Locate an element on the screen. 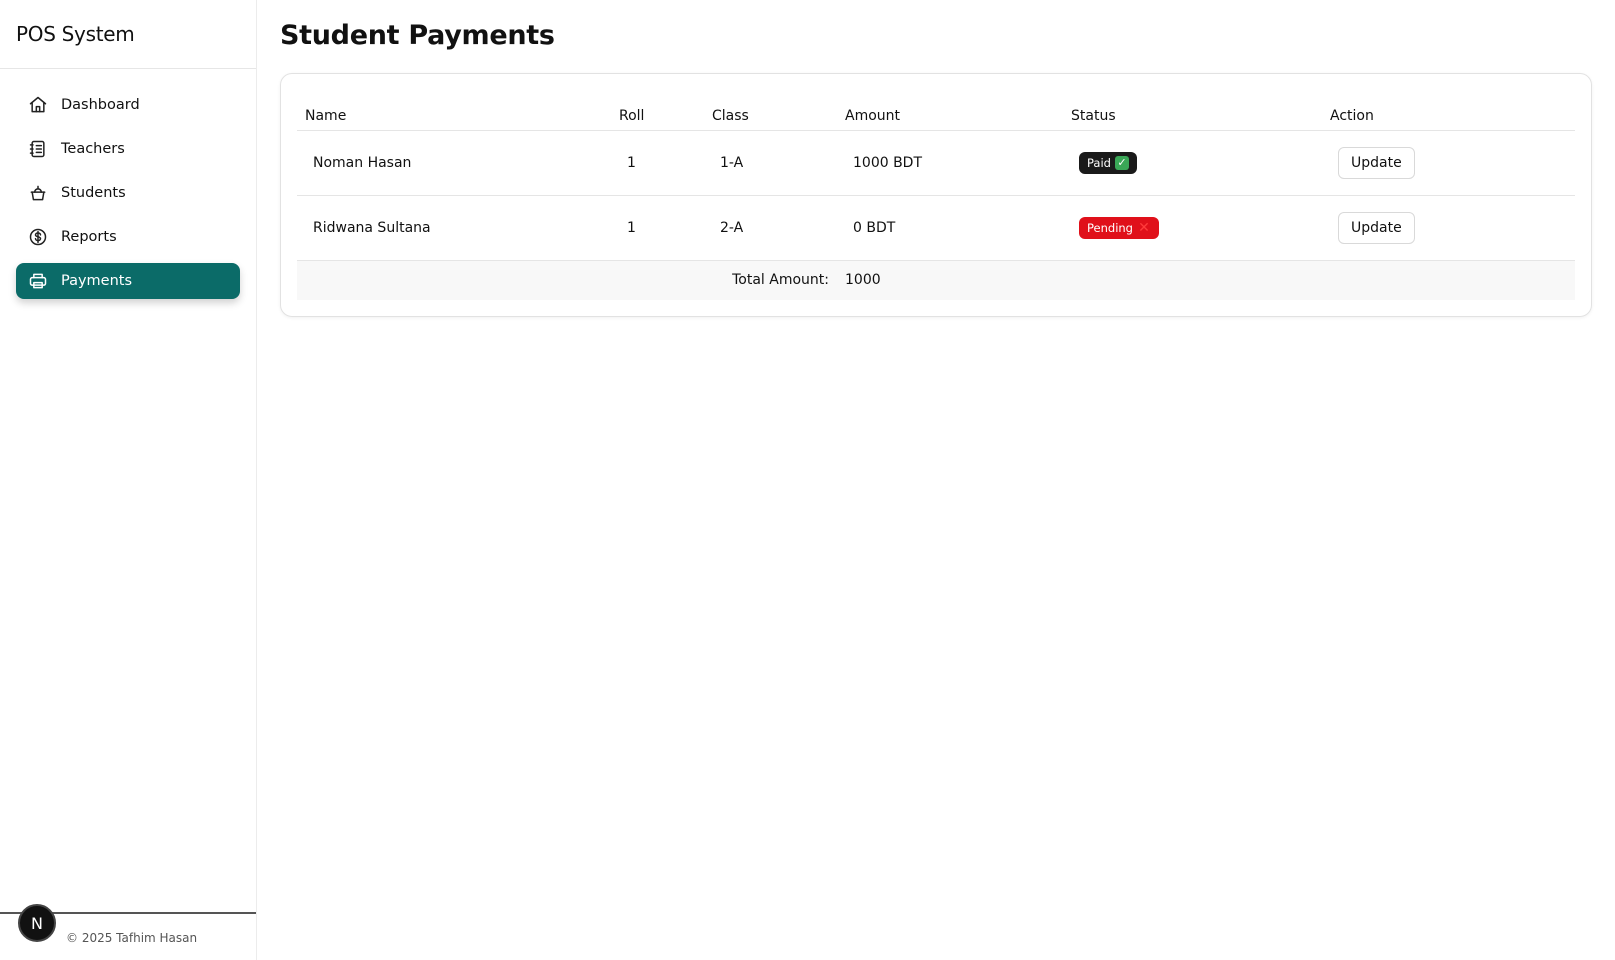 The image size is (1615, 960). sidebar-item-students: Students is located at coordinates (128, 193).